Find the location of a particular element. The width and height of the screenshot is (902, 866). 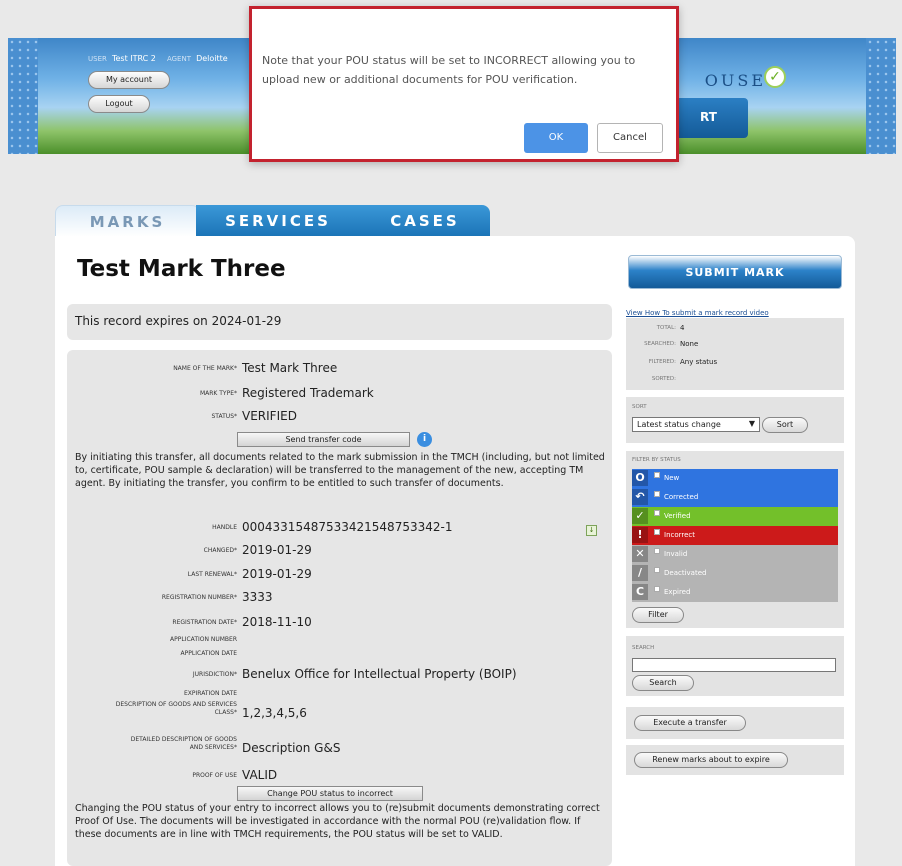

execute-transfer-button: Execute a transfer is located at coordinates (690, 723).